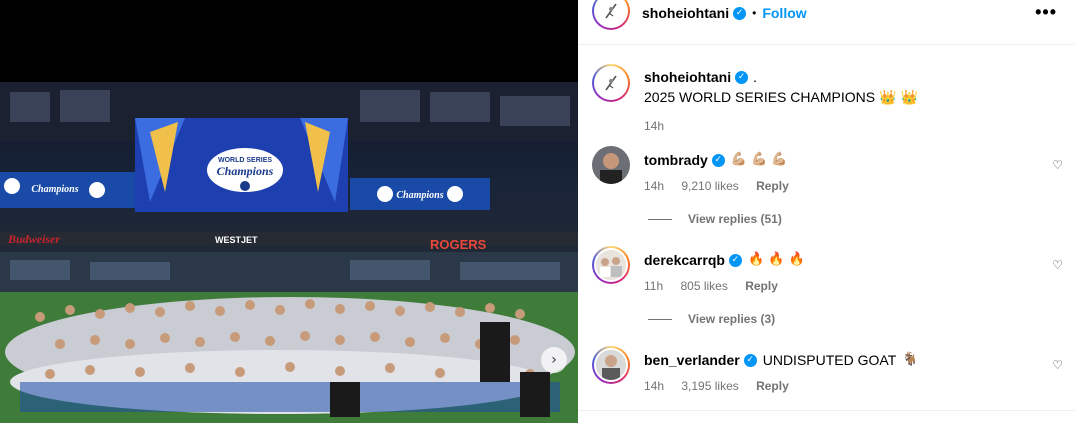  I want to click on author-avatar, so click(611, 15).